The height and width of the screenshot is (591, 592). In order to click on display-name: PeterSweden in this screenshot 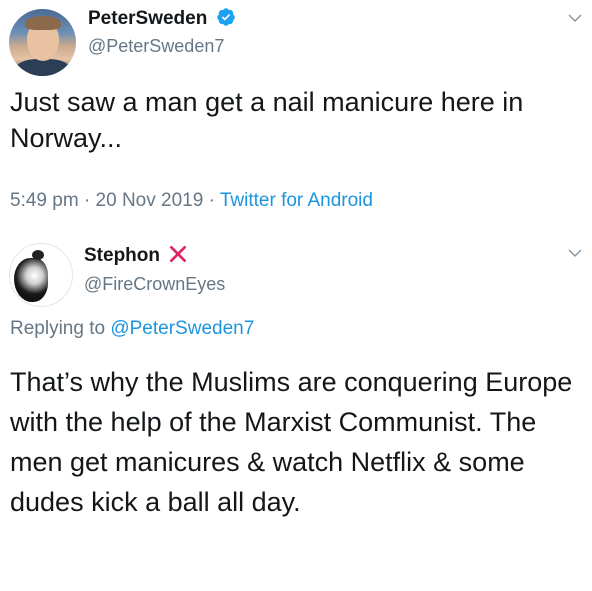, I will do `click(162, 19)`.